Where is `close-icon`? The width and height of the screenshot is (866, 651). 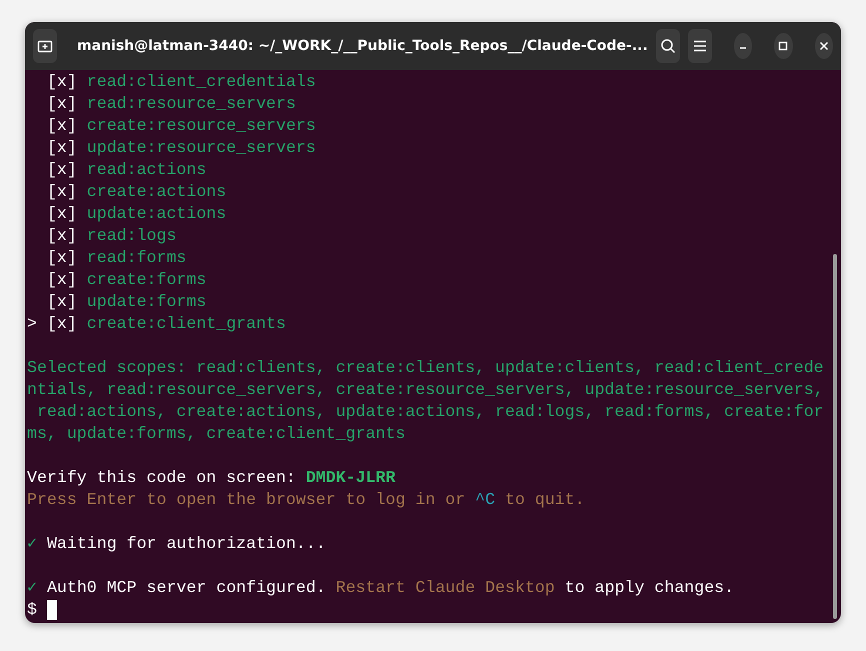 close-icon is located at coordinates (823, 46).